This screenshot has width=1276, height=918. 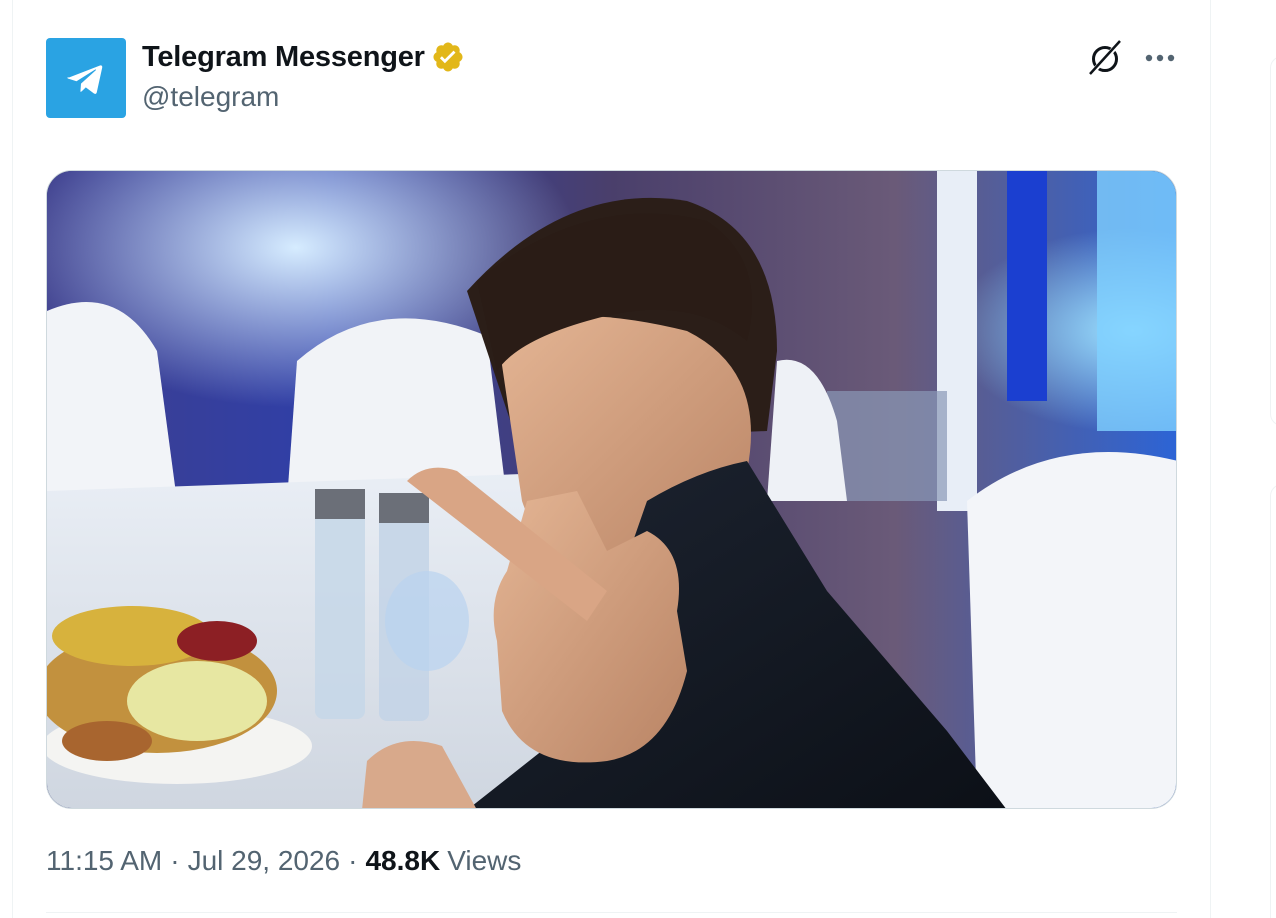 I want to click on avatar, so click(x=86, y=78).